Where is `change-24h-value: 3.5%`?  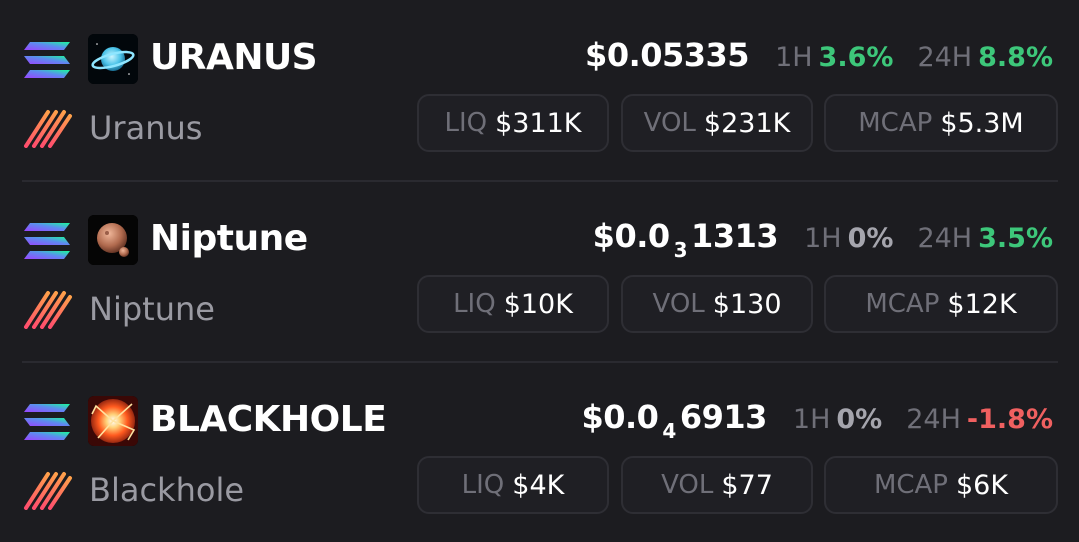
change-24h-value: 3.5% is located at coordinates (1015, 238).